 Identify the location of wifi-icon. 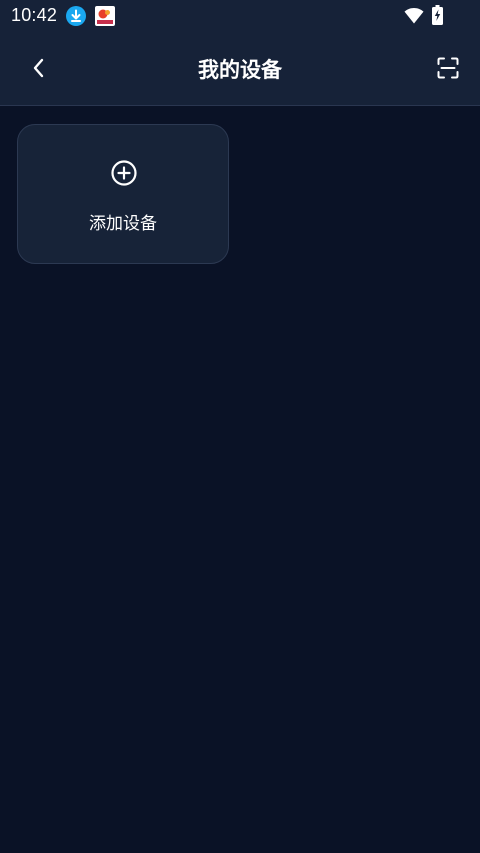
(414, 16).